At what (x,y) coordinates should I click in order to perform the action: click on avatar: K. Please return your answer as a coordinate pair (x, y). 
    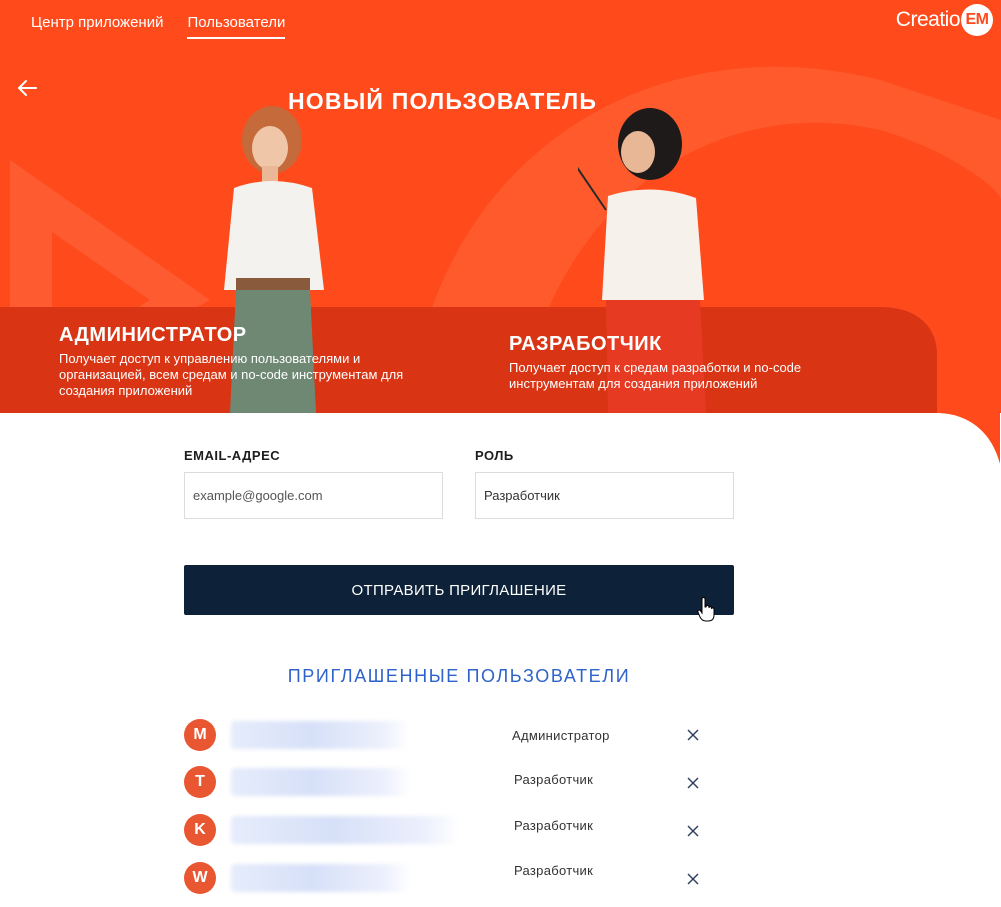
    Looking at the image, I should click on (200, 830).